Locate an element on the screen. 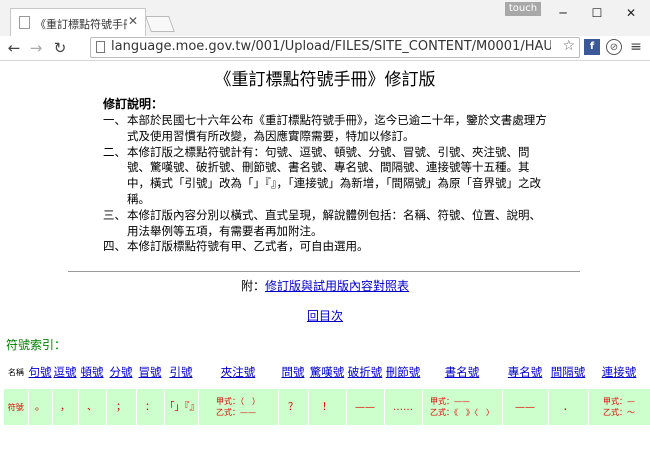 This screenshot has height=450, width=650. index-link: 逗號 is located at coordinates (65, 372).